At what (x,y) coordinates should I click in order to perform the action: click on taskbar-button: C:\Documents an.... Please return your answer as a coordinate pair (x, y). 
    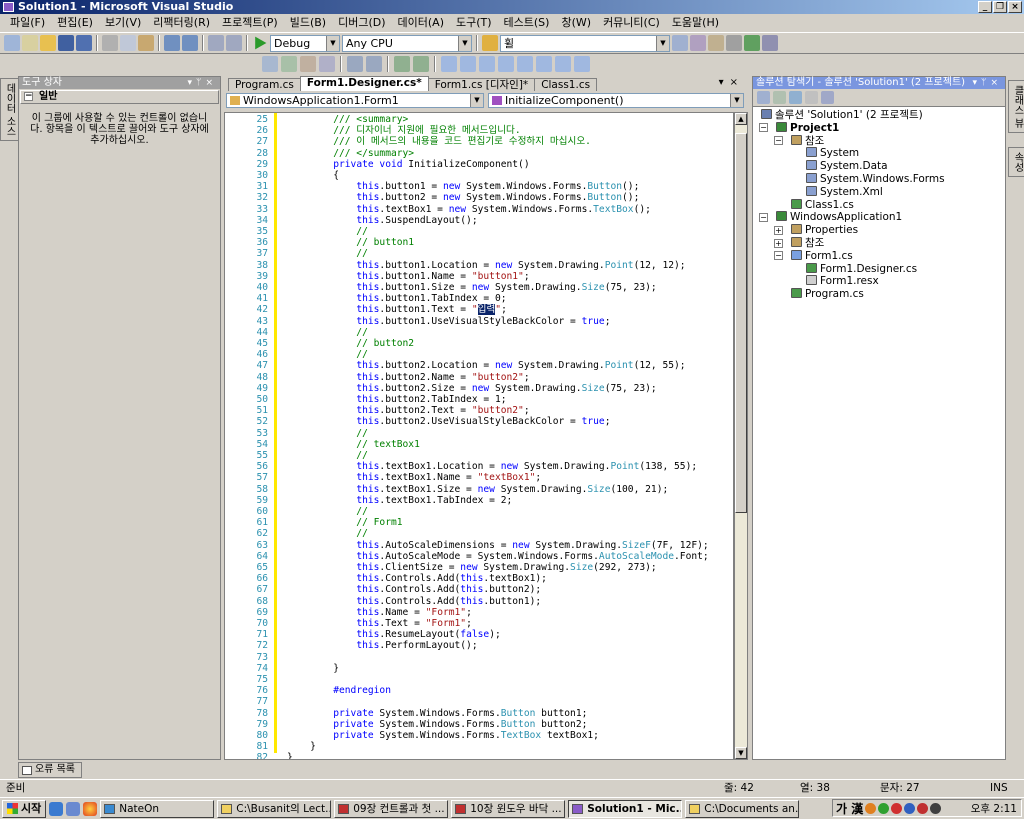
    Looking at the image, I should click on (742, 808).